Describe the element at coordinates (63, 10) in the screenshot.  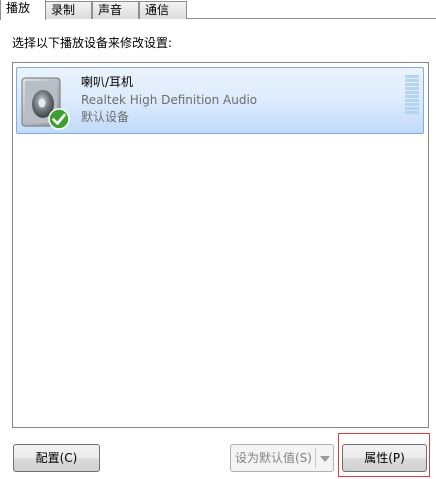
I see `tab-recording-label: 录制` at that location.